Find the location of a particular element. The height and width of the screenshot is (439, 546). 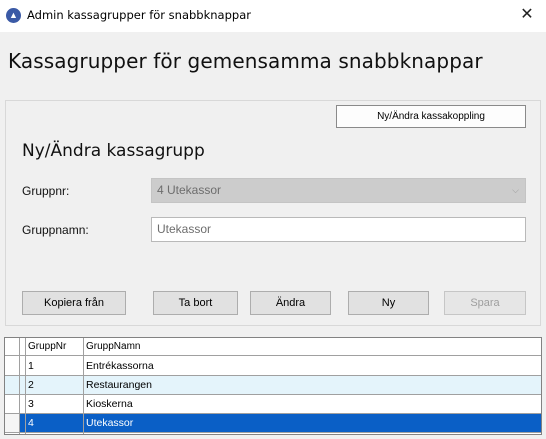

table-row: 3 Kioskerna is located at coordinates (273, 404).